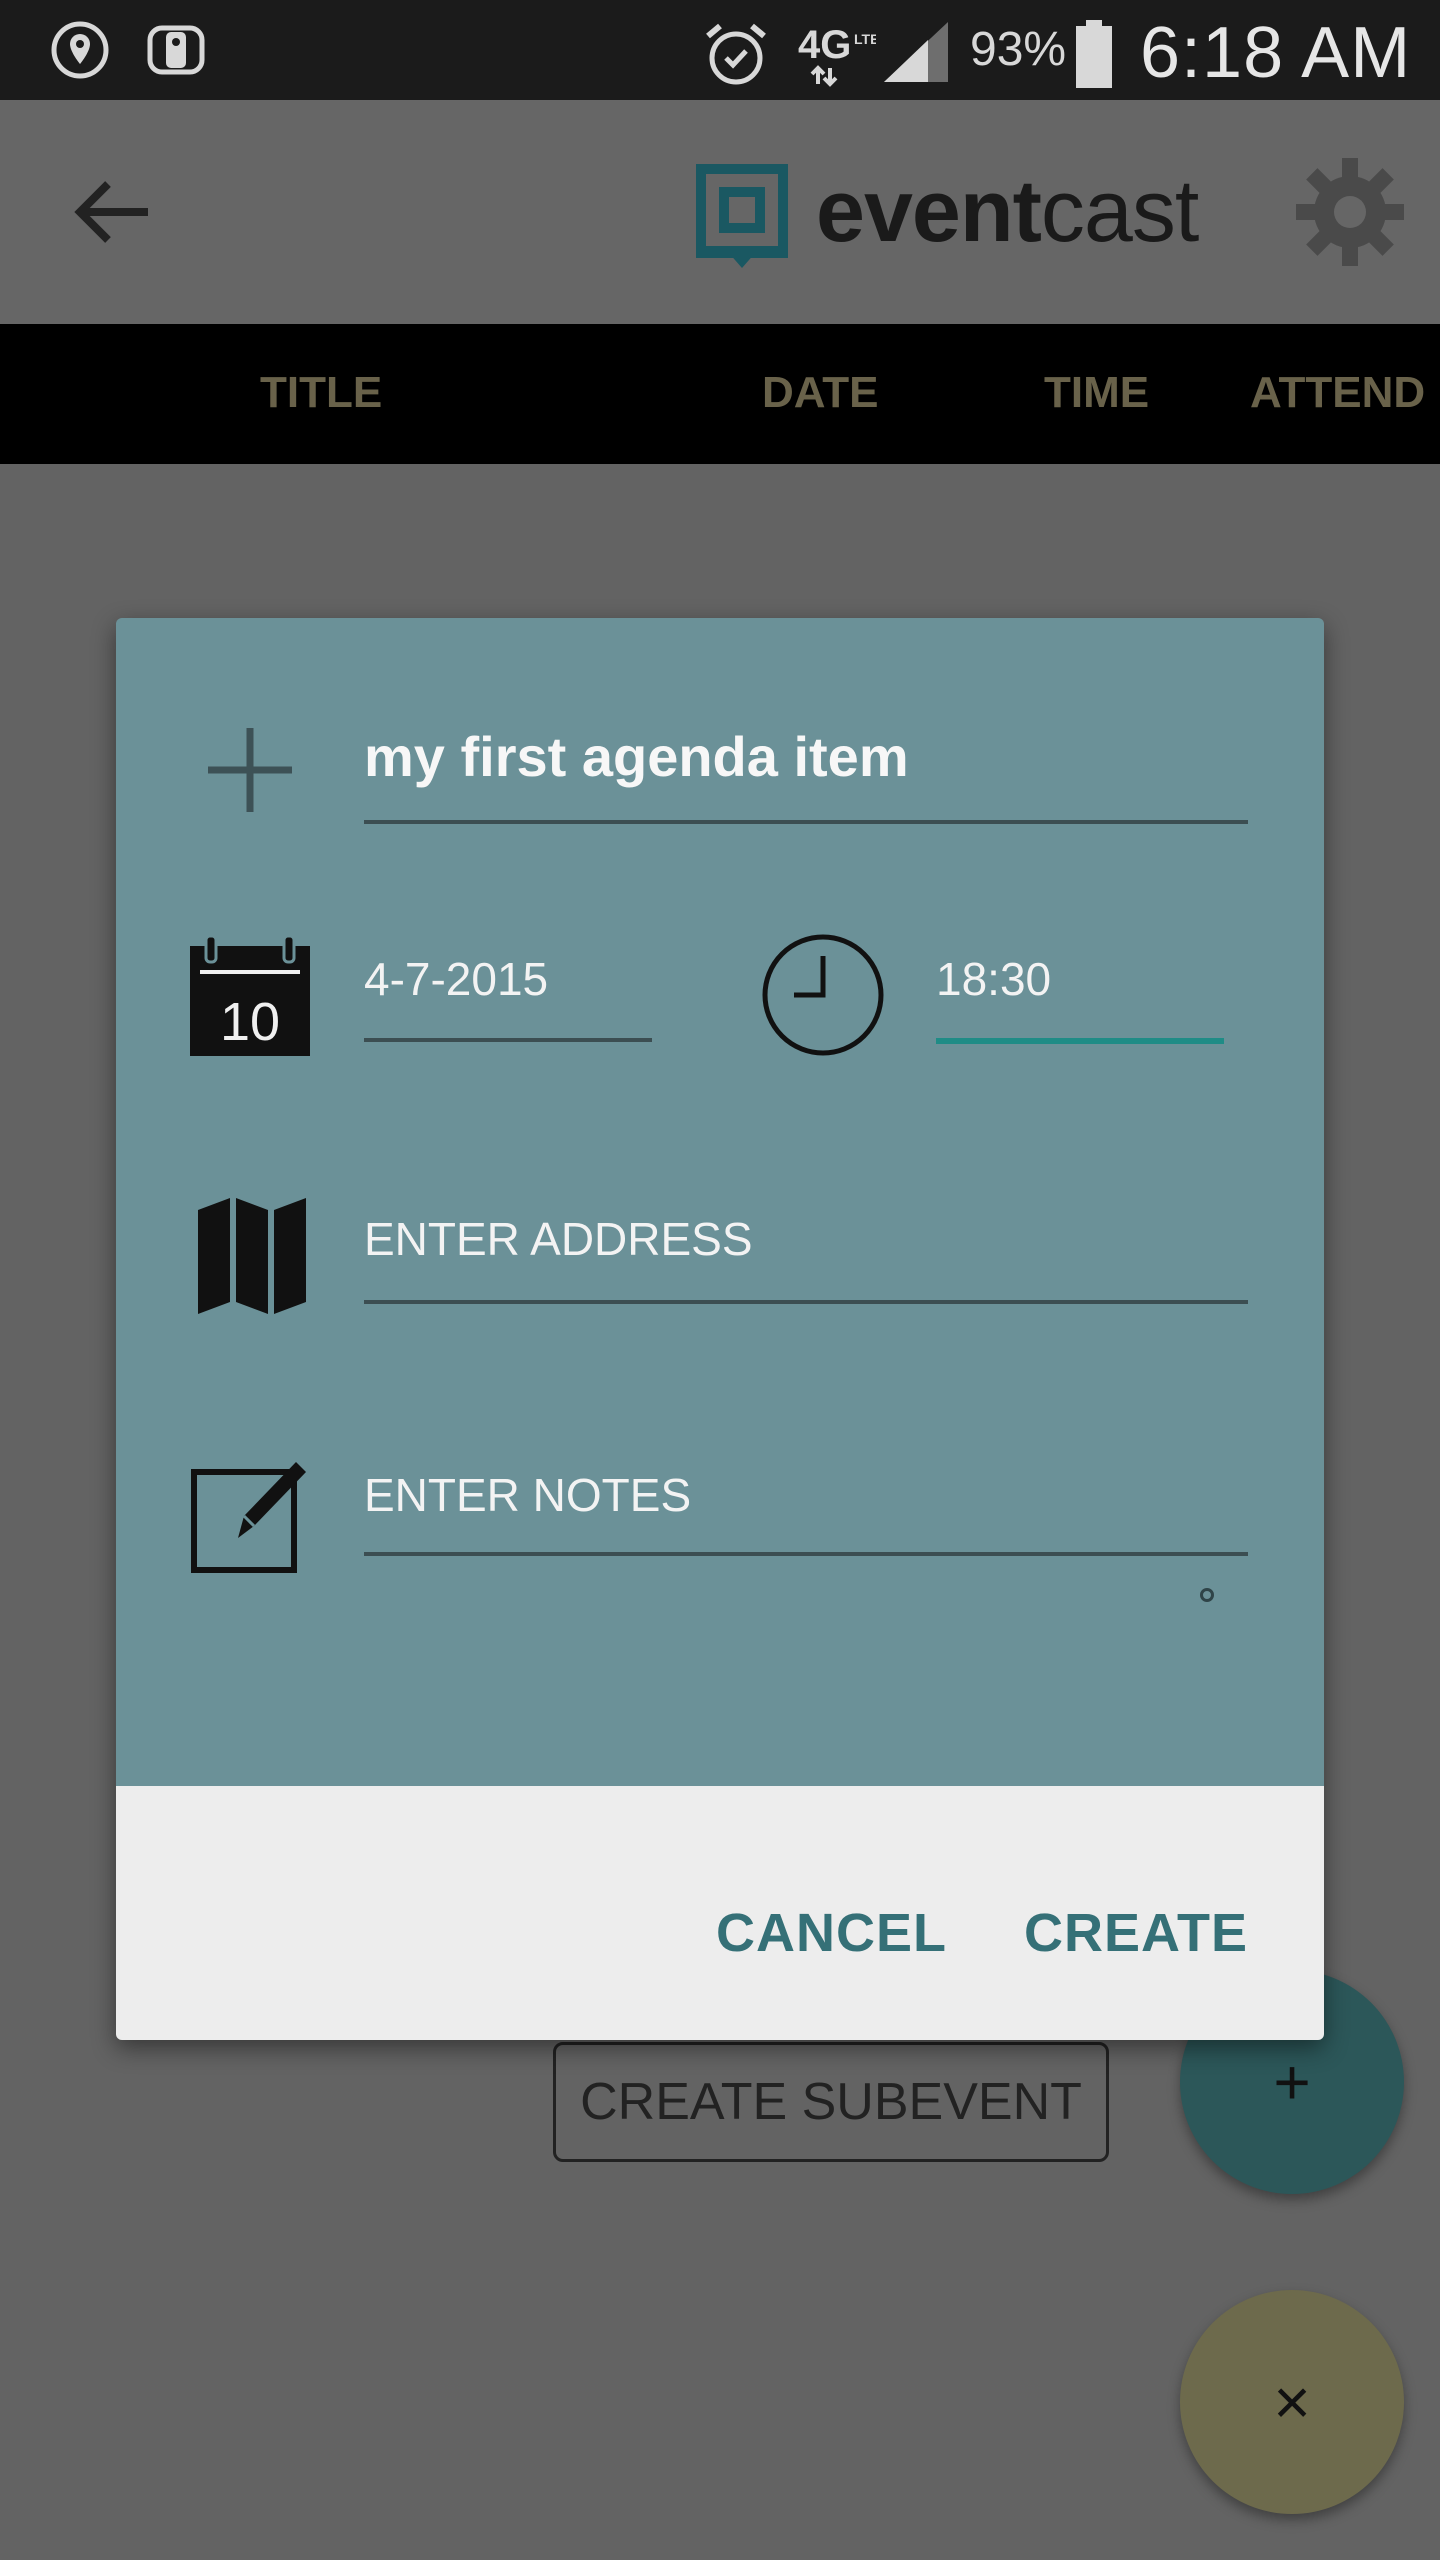  What do you see at coordinates (1207, 1595) in the screenshot?
I see `resize-handle-icon` at bounding box center [1207, 1595].